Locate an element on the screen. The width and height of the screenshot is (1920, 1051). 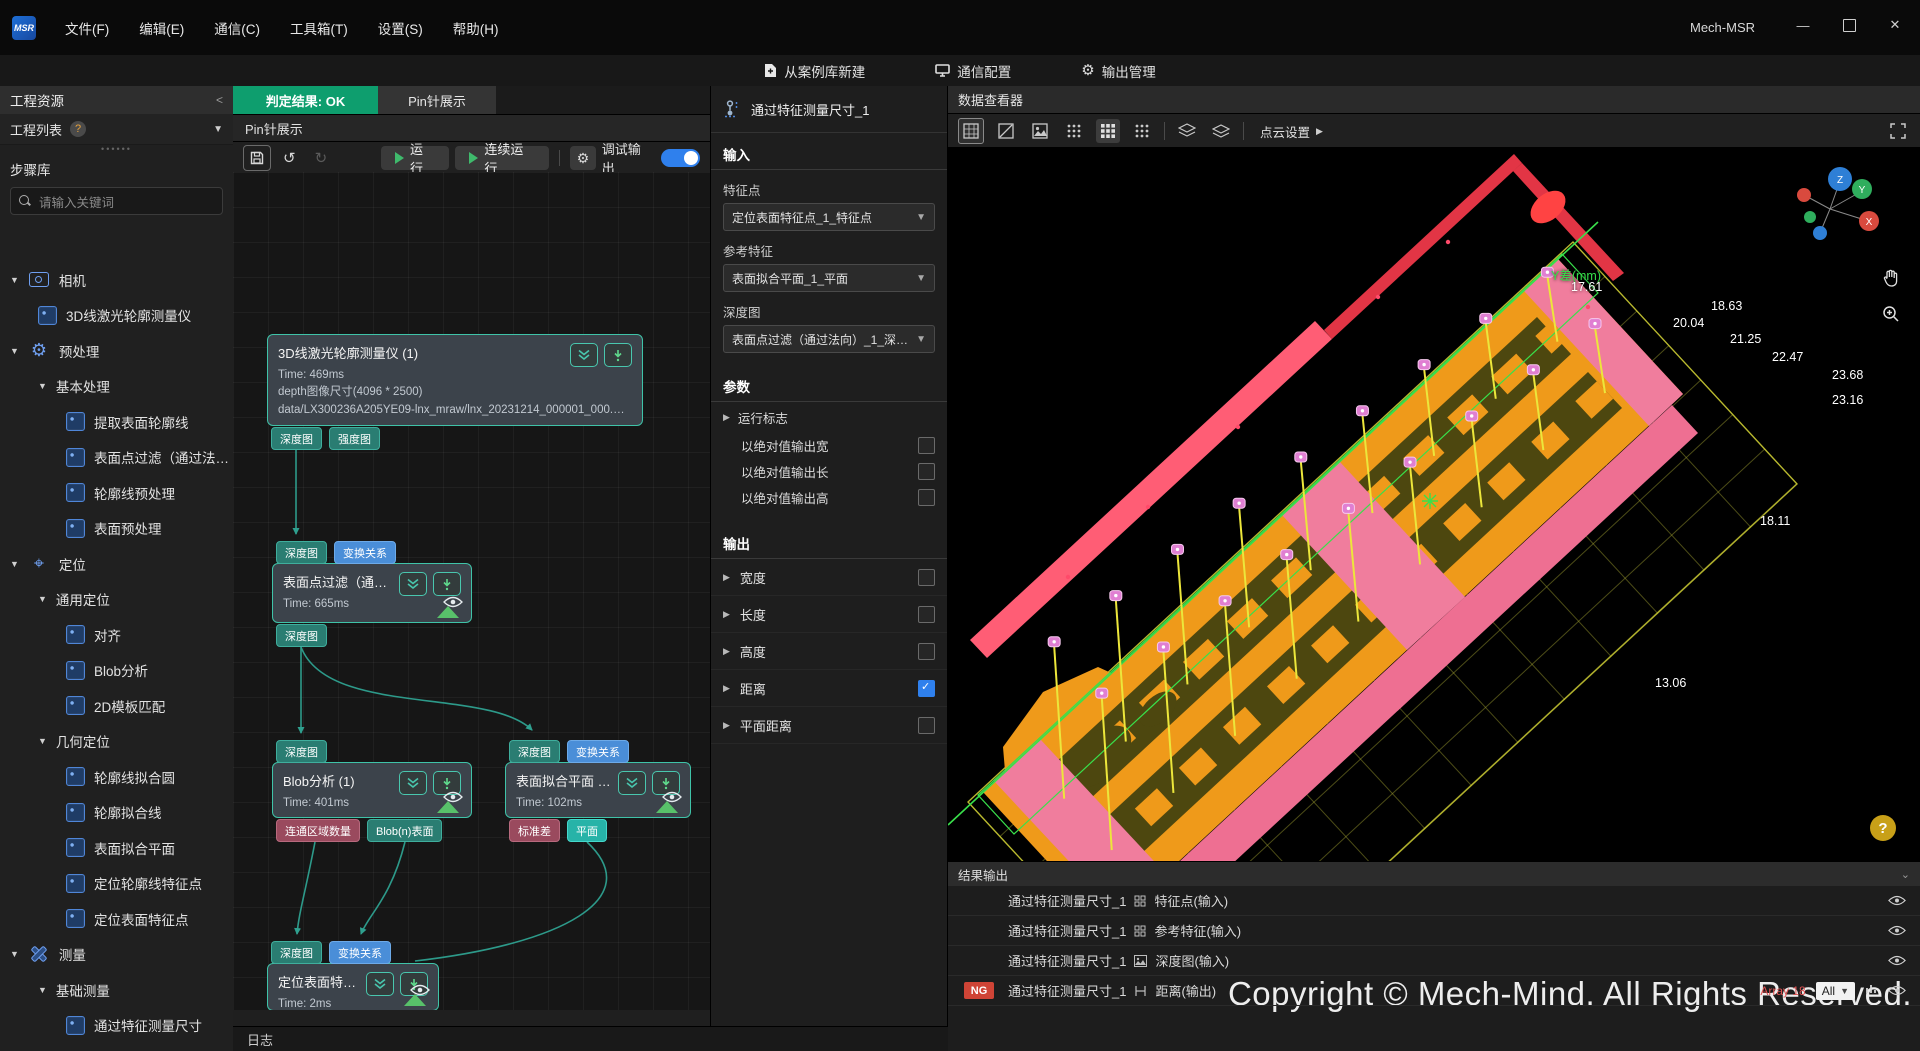
help-badge-icon: ? is located at coordinates (78, 129).